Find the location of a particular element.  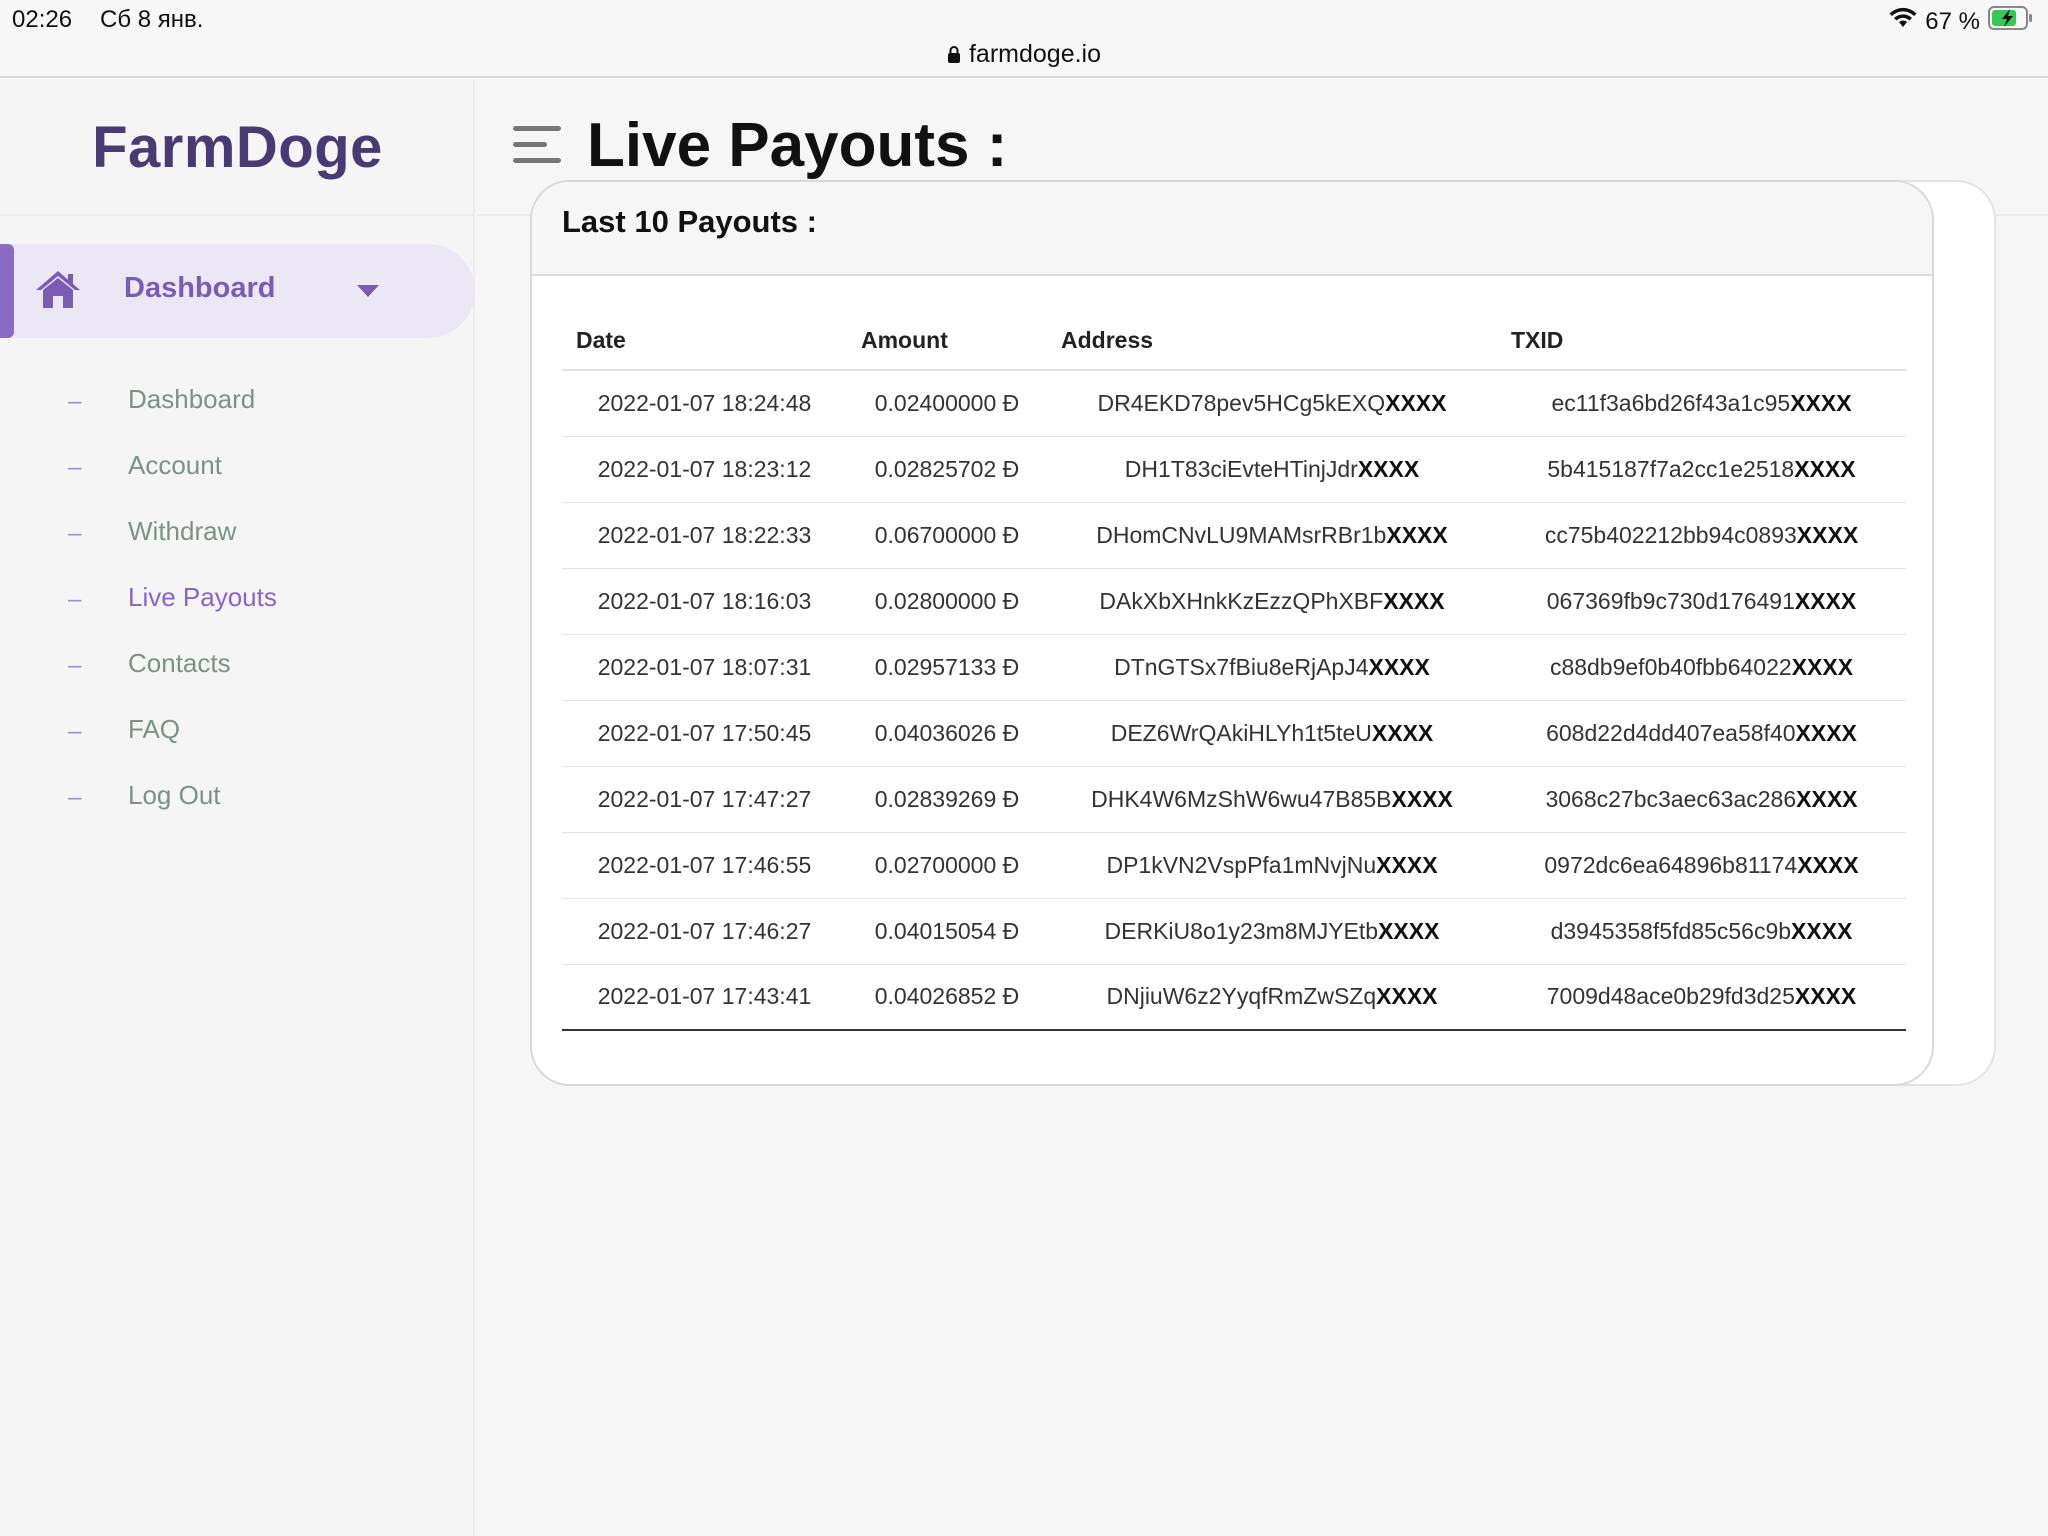

cell-date: 2022-01-07 17:46:27 is located at coordinates (704, 931).